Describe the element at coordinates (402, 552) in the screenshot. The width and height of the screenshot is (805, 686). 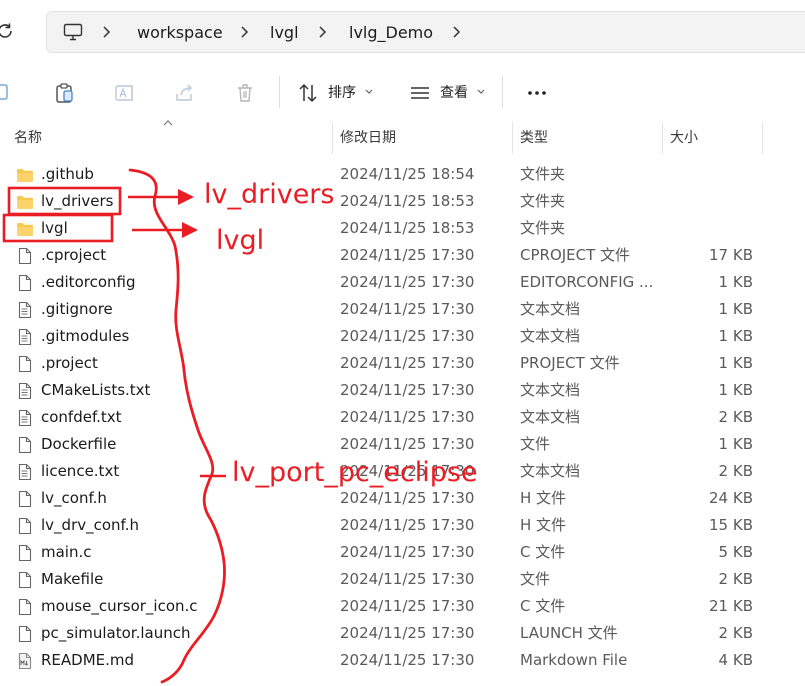
I see `file-row: main.c 2024/11/25 17:30 C 文件 5 KB` at that location.